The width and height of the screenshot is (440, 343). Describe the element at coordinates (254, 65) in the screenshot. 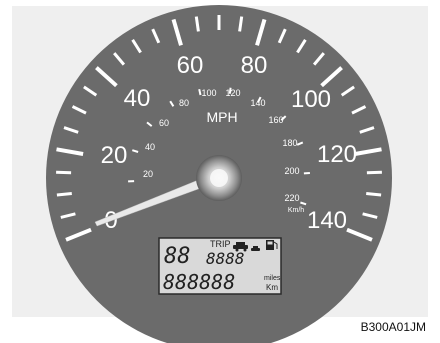

I see `mph-label-80: 80` at that location.